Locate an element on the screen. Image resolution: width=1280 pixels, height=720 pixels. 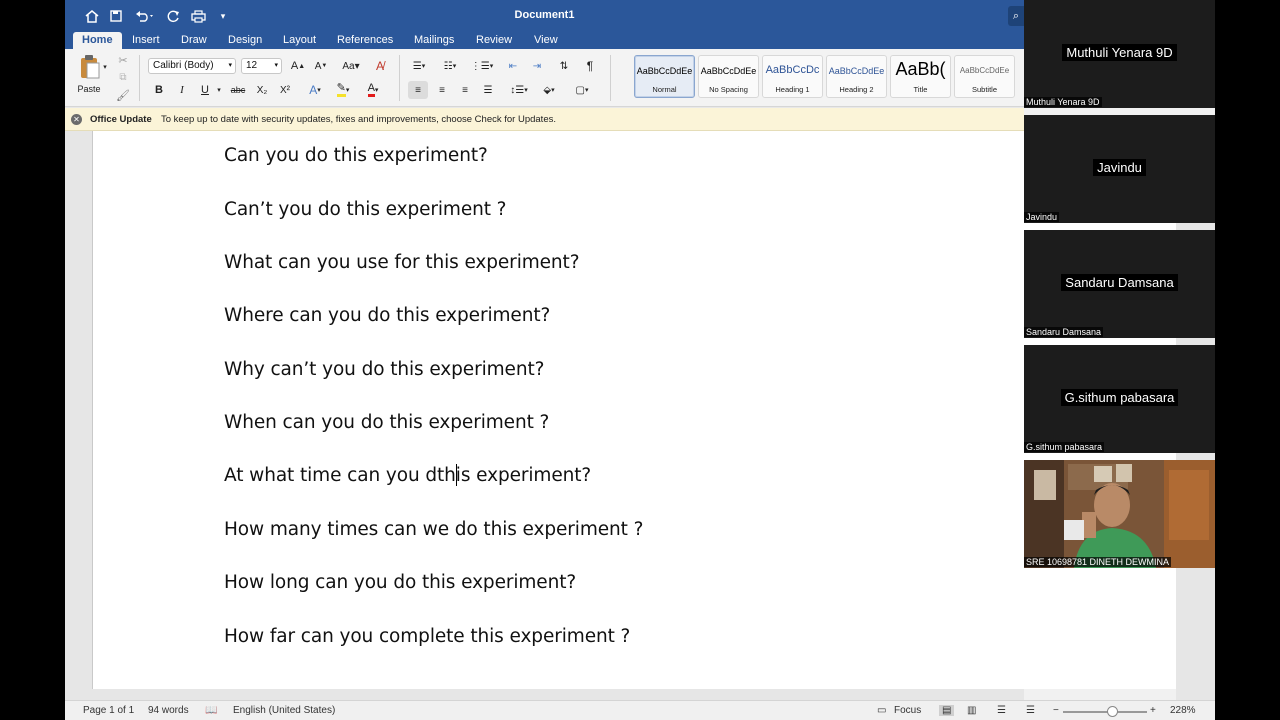
chevron-down-icon: ▾ is located at coordinates (276, 65).